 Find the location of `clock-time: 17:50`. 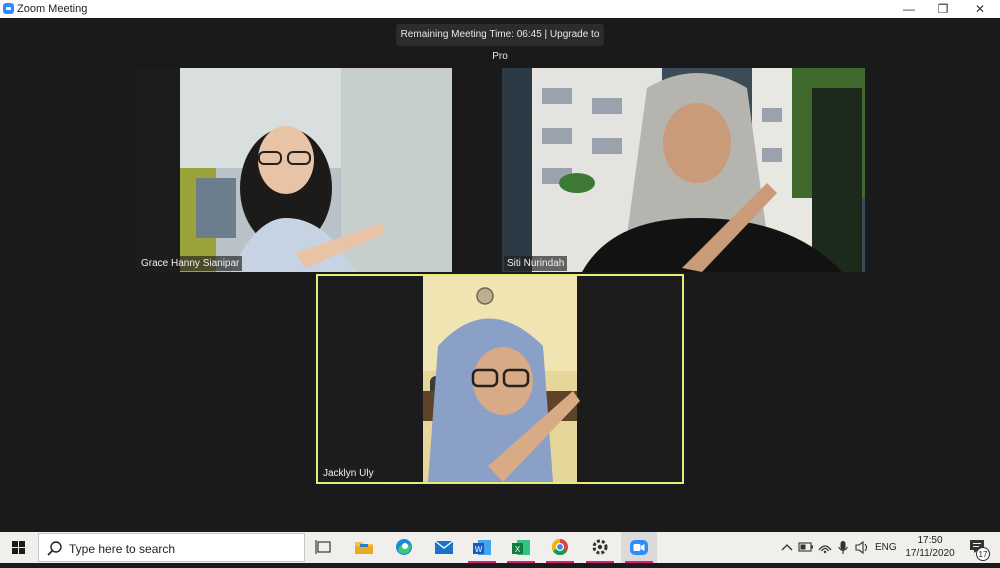

clock-time: 17:50 is located at coordinates (930, 540).